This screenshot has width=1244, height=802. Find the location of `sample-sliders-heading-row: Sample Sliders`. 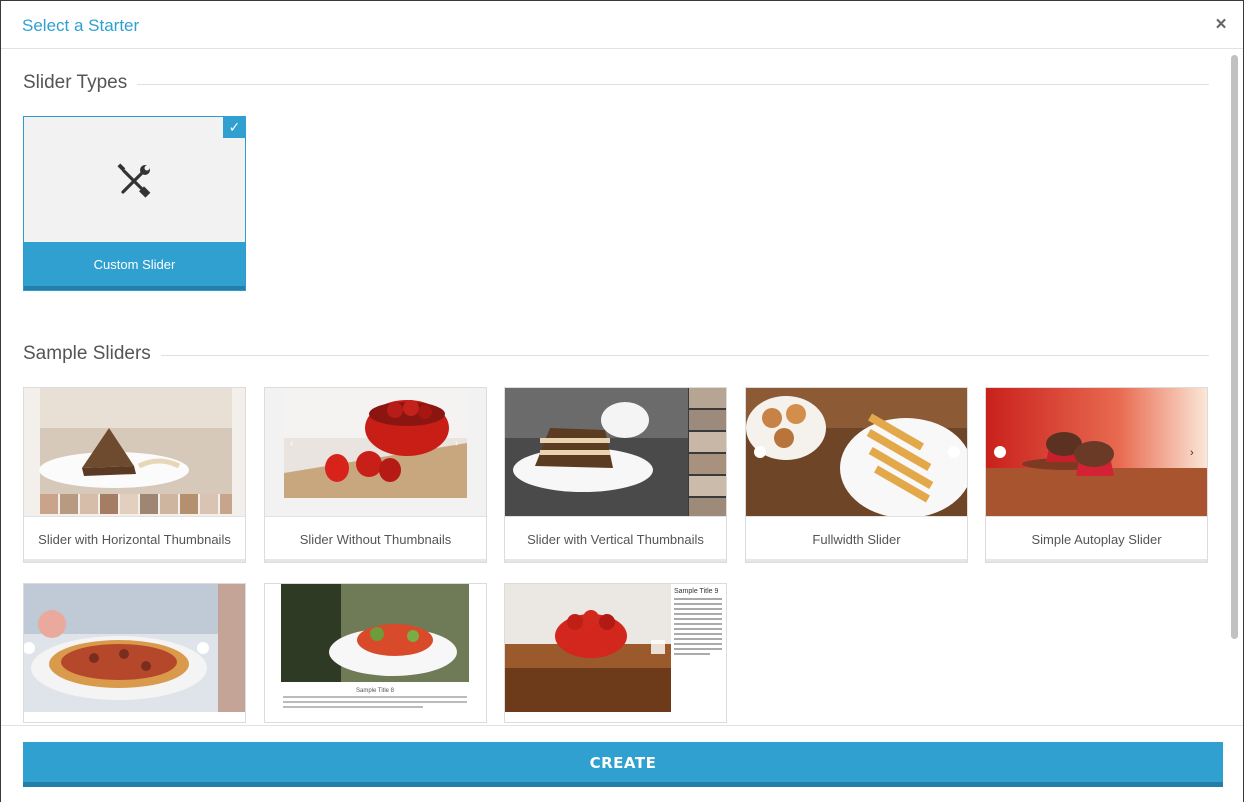

sample-sliders-heading-row: Sample Sliders is located at coordinates (616, 355).